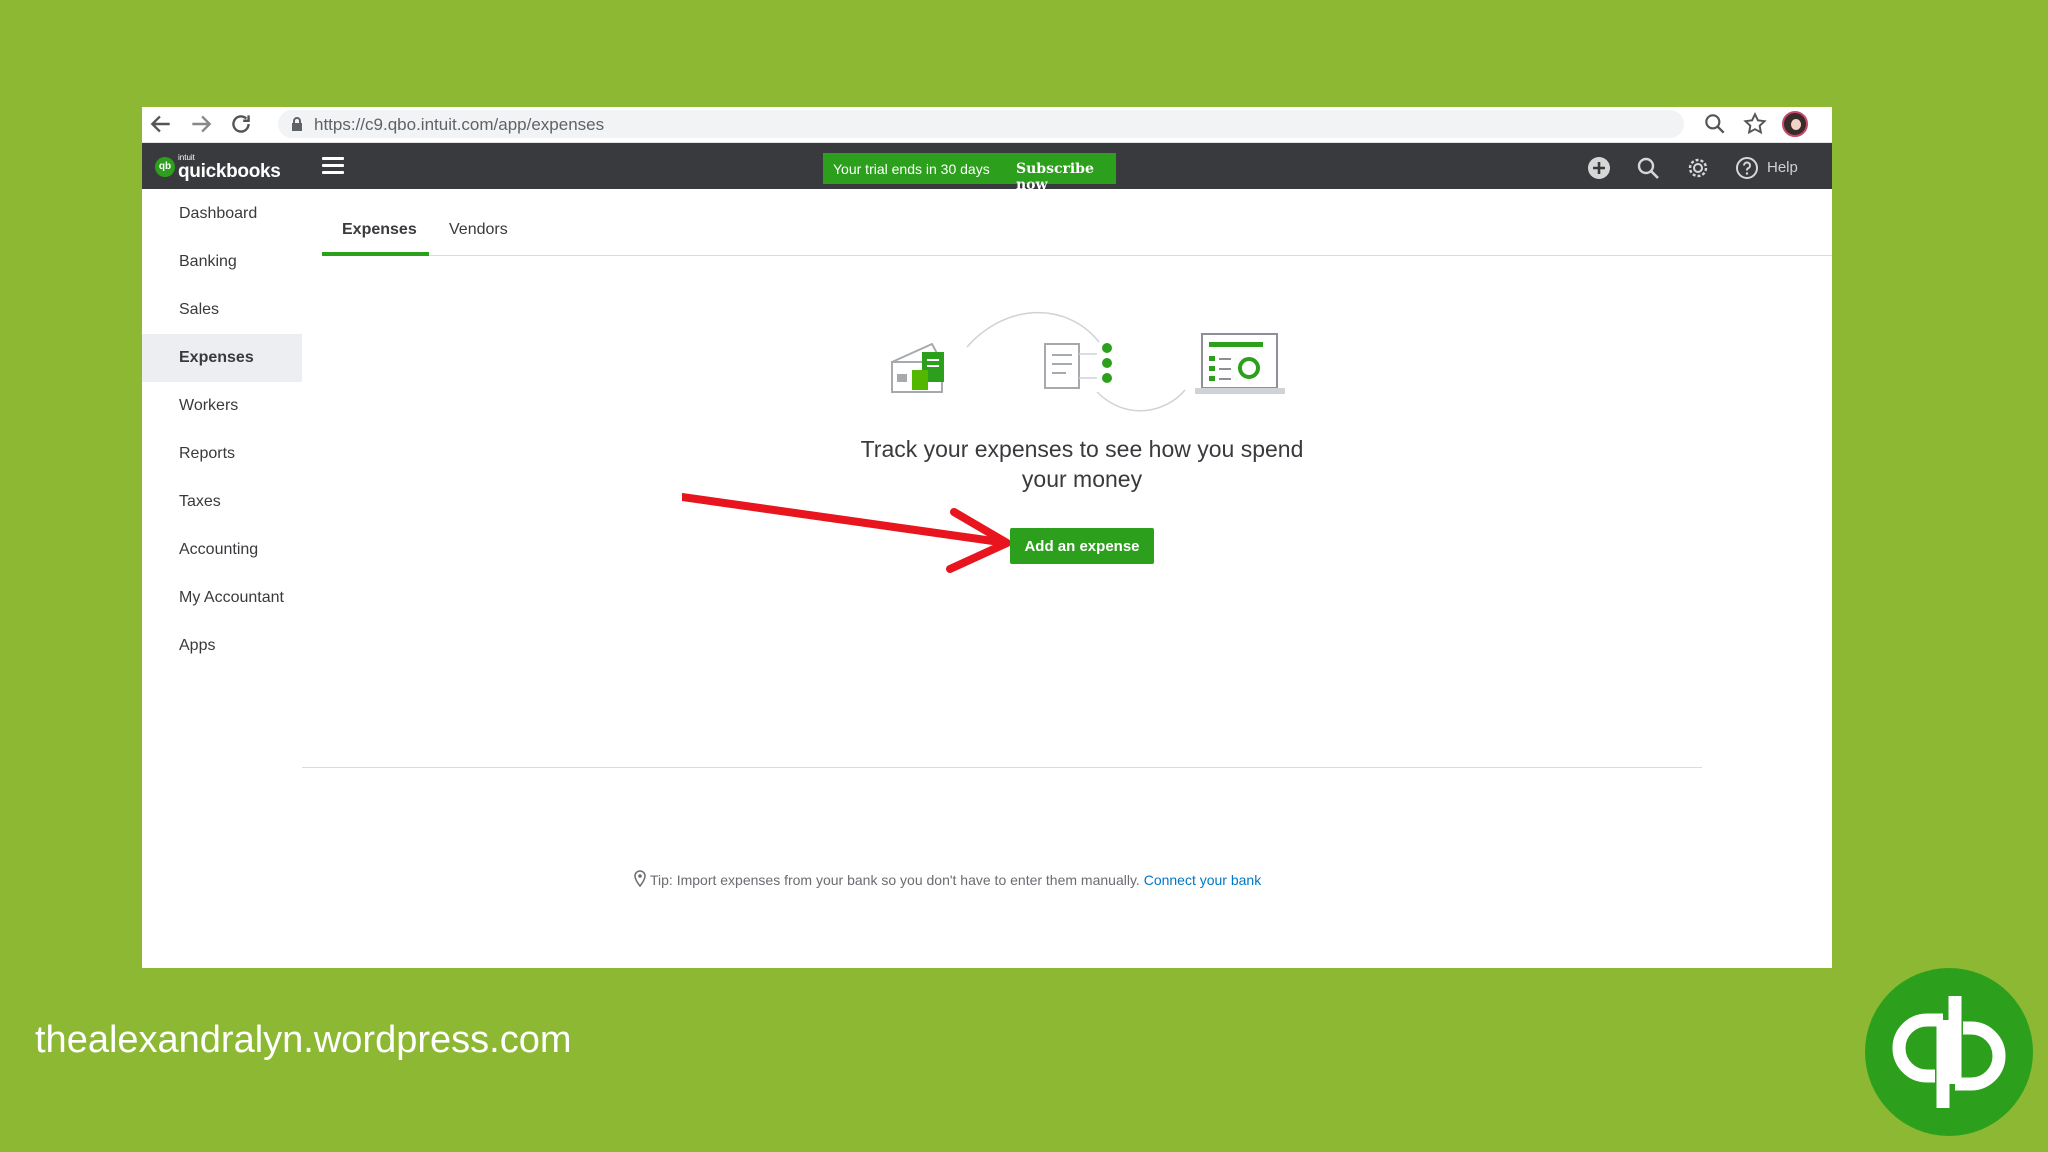  What do you see at coordinates (222, 502) in the screenshot?
I see `sidebar-item-taxes: Taxes` at bounding box center [222, 502].